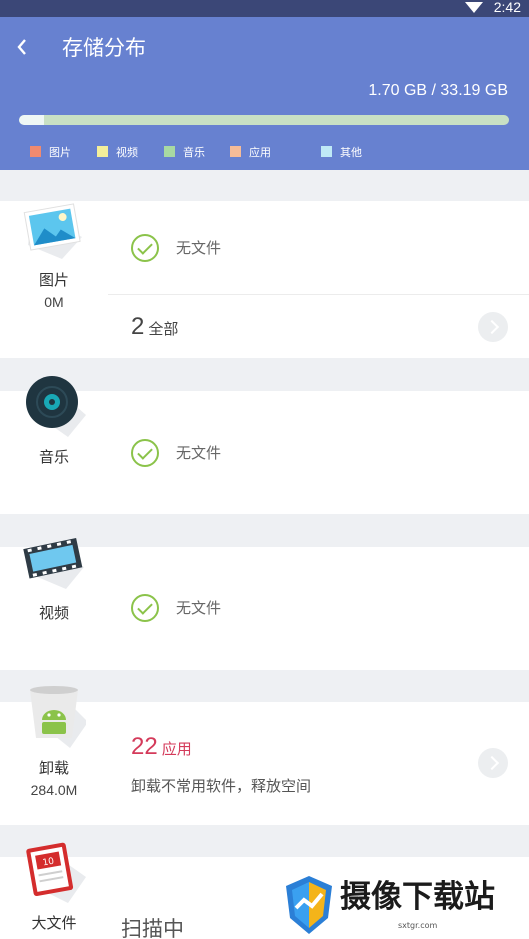  I want to click on android-bin-icon, so click(55, 718).